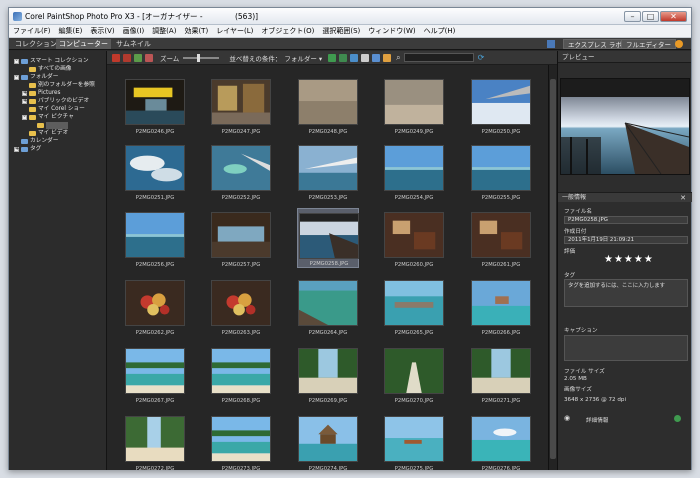 This screenshot has height=478, width=700. What do you see at coordinates (149, 57) in the screenshot?
I see `redeye-icon` at bounding box center [149, 57].